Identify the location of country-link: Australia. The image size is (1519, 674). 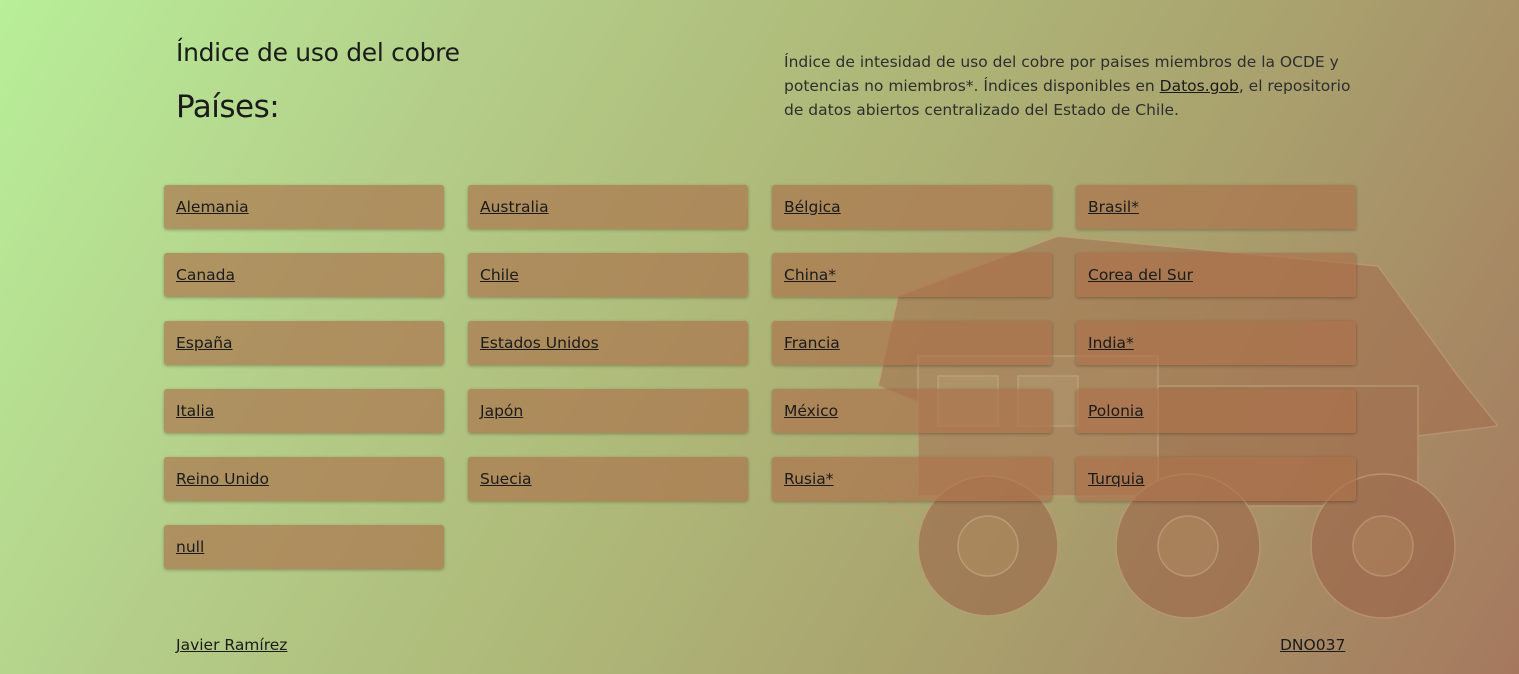
(514, 207).